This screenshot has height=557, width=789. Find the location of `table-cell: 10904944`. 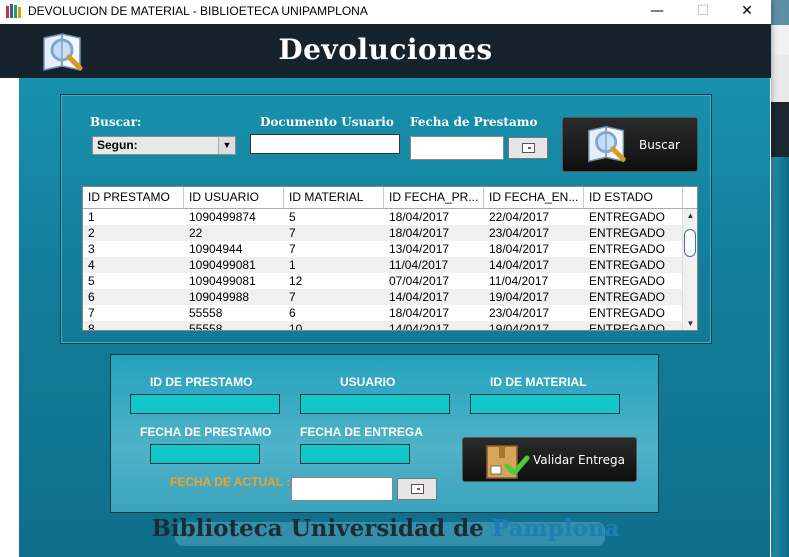

table-cell: 10904944 is located at coordinates (216, 249).